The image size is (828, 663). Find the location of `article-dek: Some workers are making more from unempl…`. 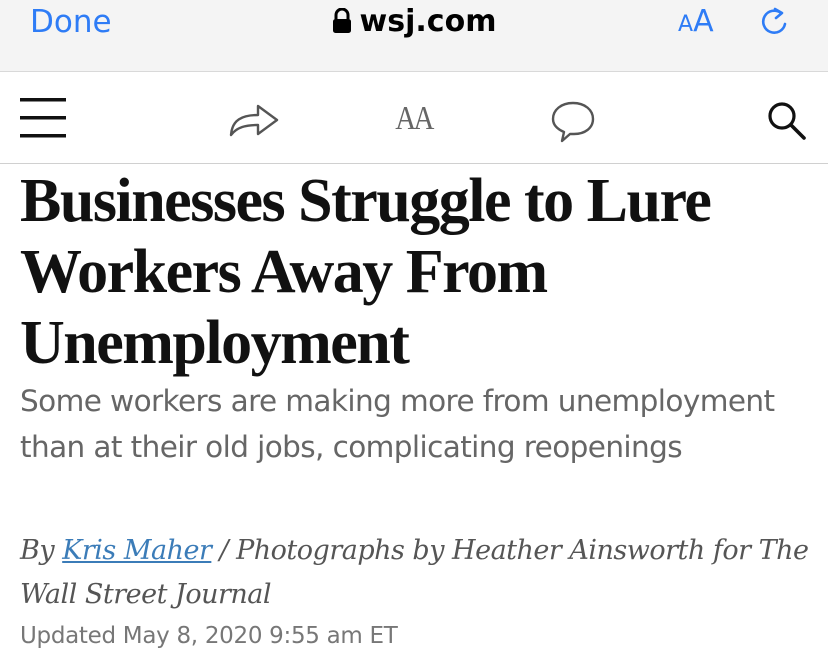

article-dek: Some workers are making more from unempl… is located at coordinates (397, 424).